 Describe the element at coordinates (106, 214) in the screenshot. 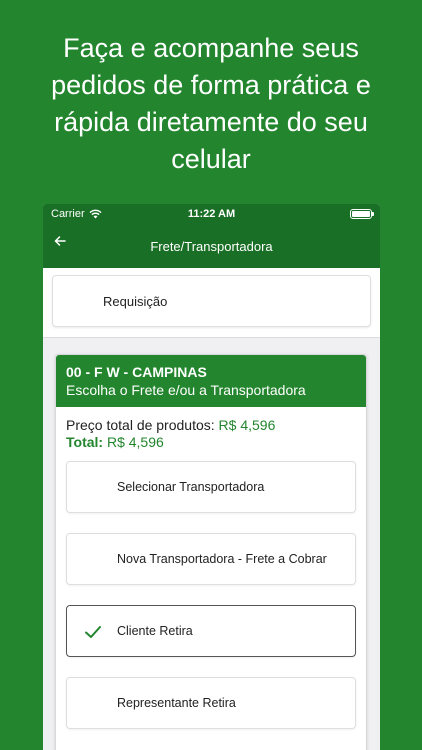

I see `carrier-info: Carrier` at that location.